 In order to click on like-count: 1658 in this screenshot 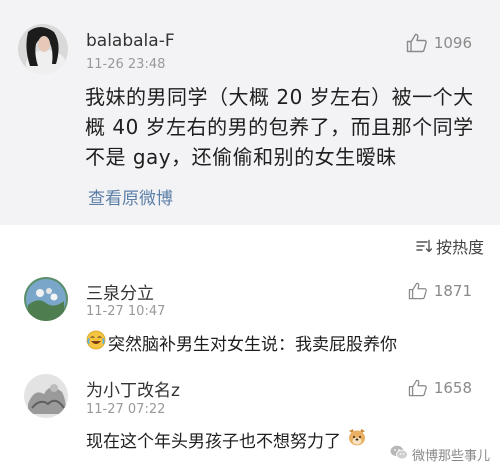, I will do `click(452, 388)`.